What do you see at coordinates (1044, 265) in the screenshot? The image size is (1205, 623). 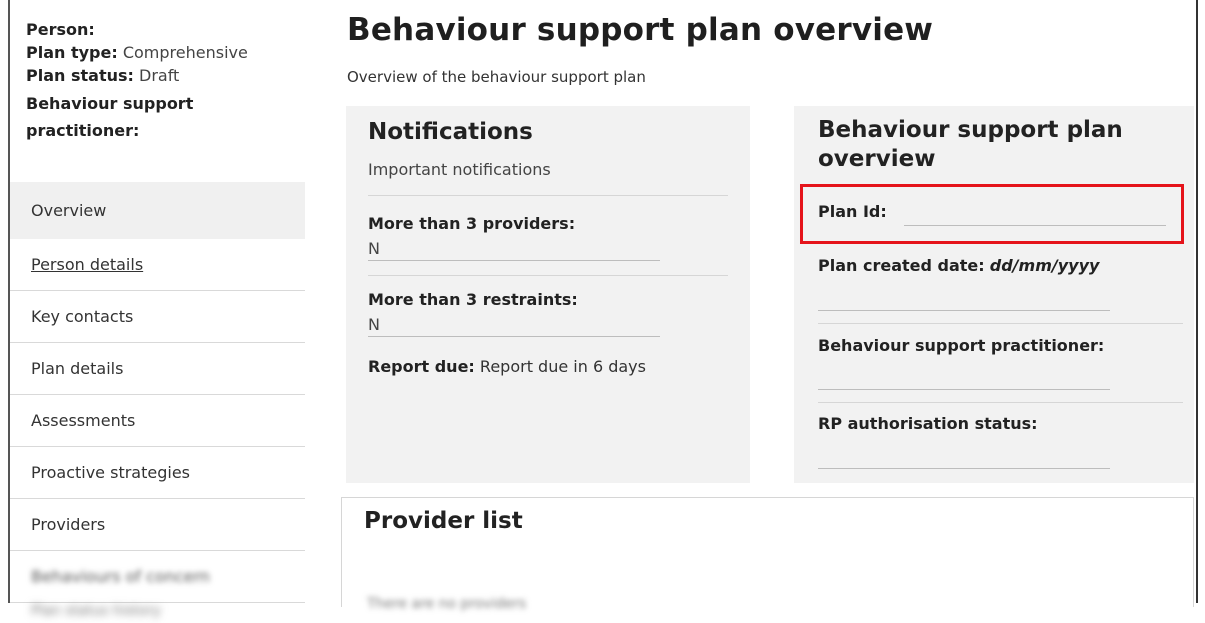 I see `plan-created-value: dd/mm/yyyy` at bounding box center [1044, 265].